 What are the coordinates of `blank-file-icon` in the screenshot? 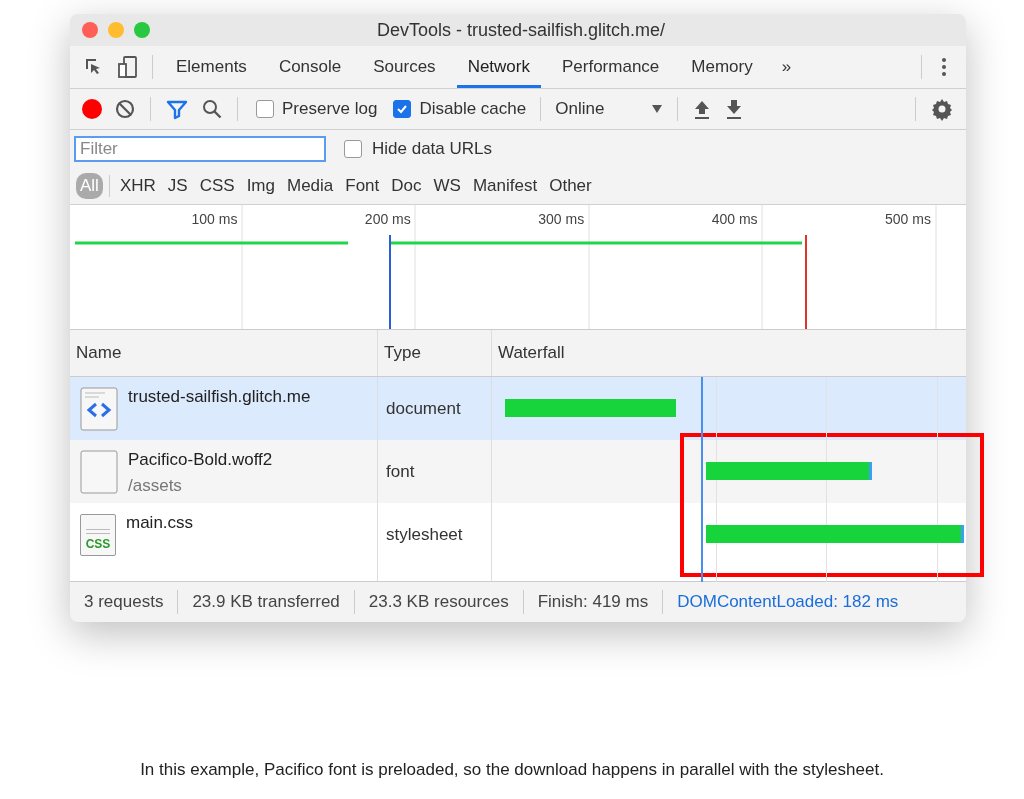 It's located at (99, 471).